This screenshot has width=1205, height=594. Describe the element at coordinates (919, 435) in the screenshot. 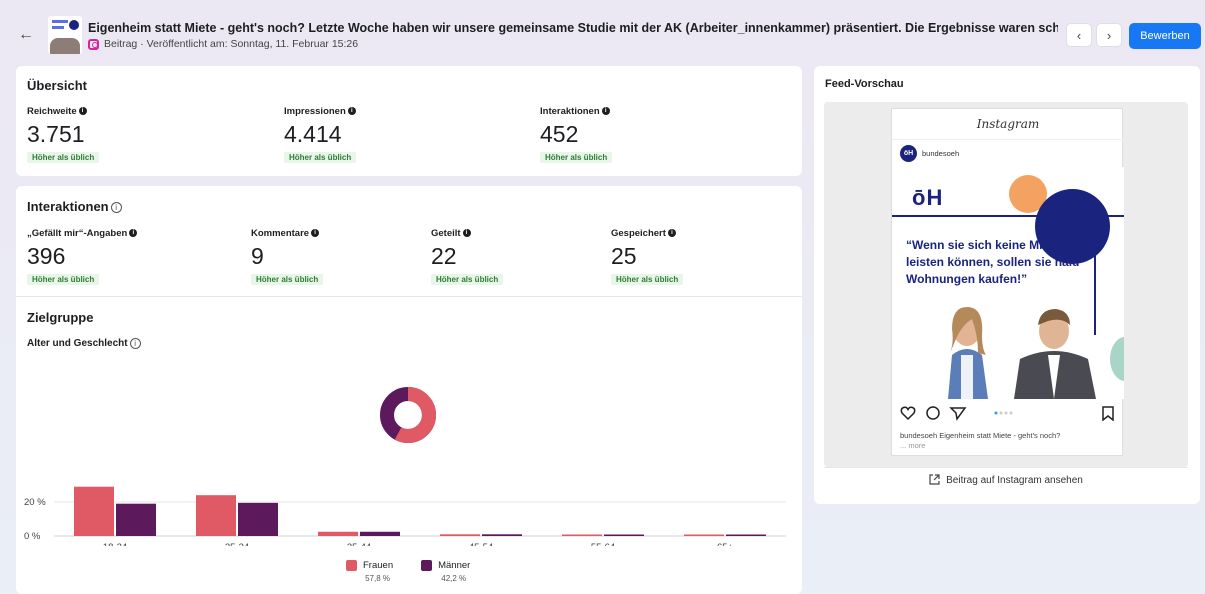

I see `caption-account: bundesoeh` at that location.